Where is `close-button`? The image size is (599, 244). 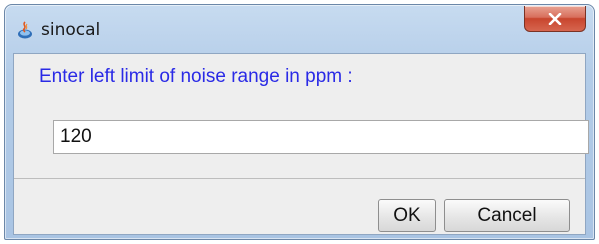
close-button is located at coordinates (555, 19).